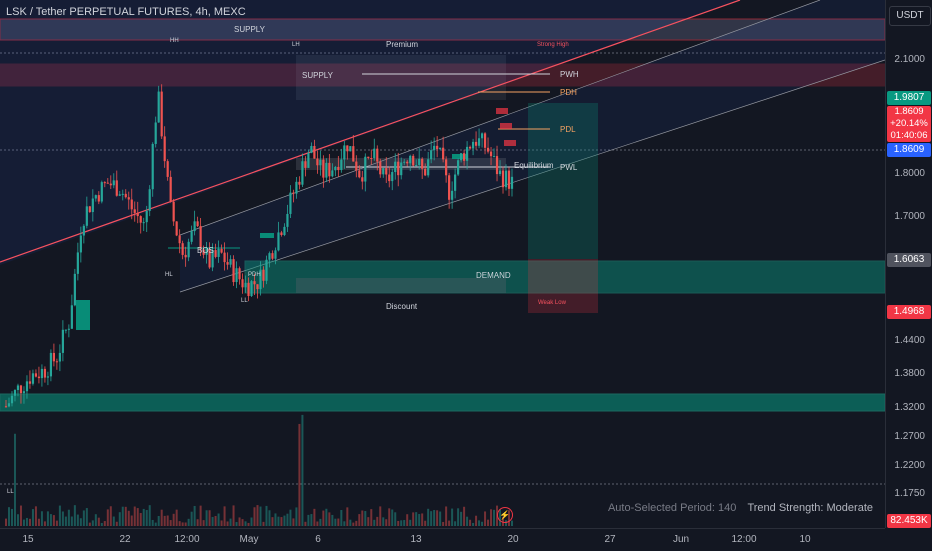  Describe the element at coordinates (442, 402) in the screenshot. I see `bottom-demand-zone` at that location.